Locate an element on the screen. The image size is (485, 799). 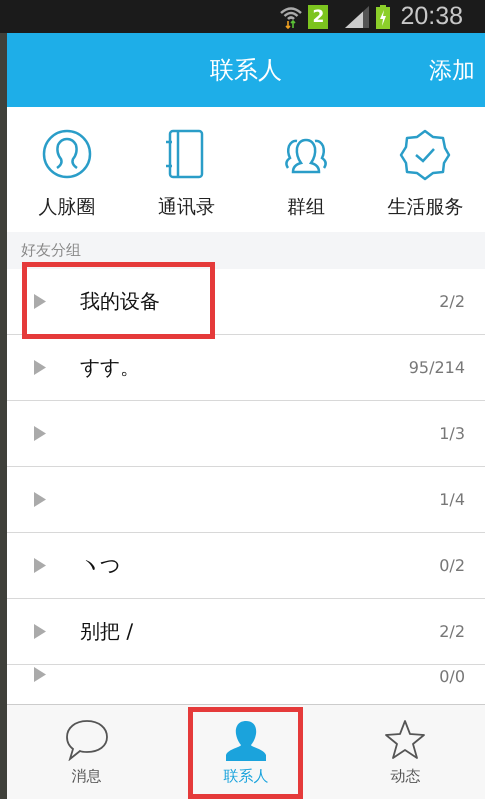
speech-bubble-icon is located at coordinates (86, 739).